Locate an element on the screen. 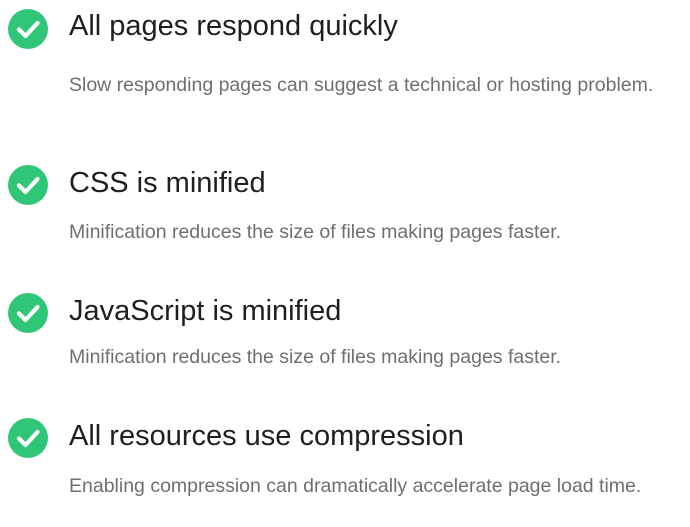 This screenshot has height=527, width=690. check-item-title: JavaScript is minified is located at coordinates (205, 311).